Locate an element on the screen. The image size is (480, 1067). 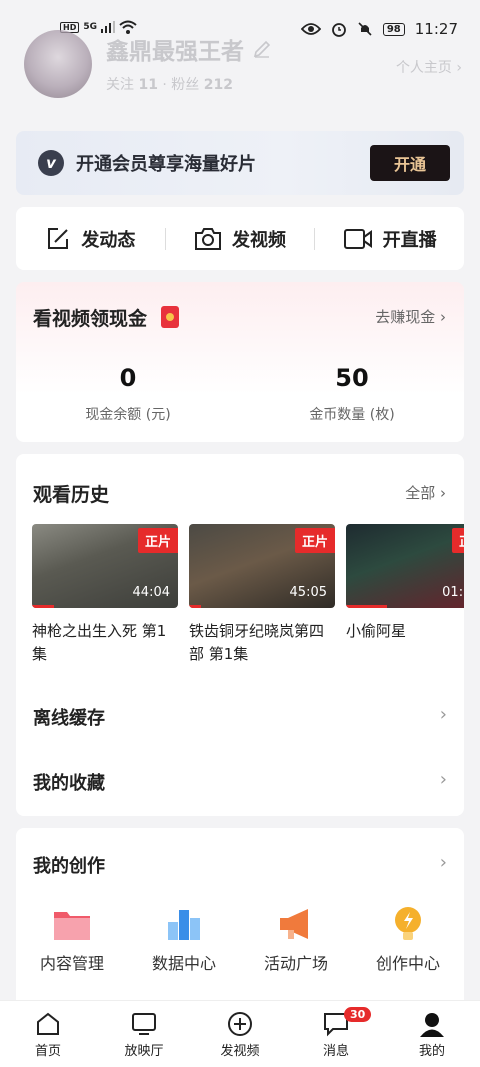
post-moment-label: 发动态 is located at coordinates (108, 240).